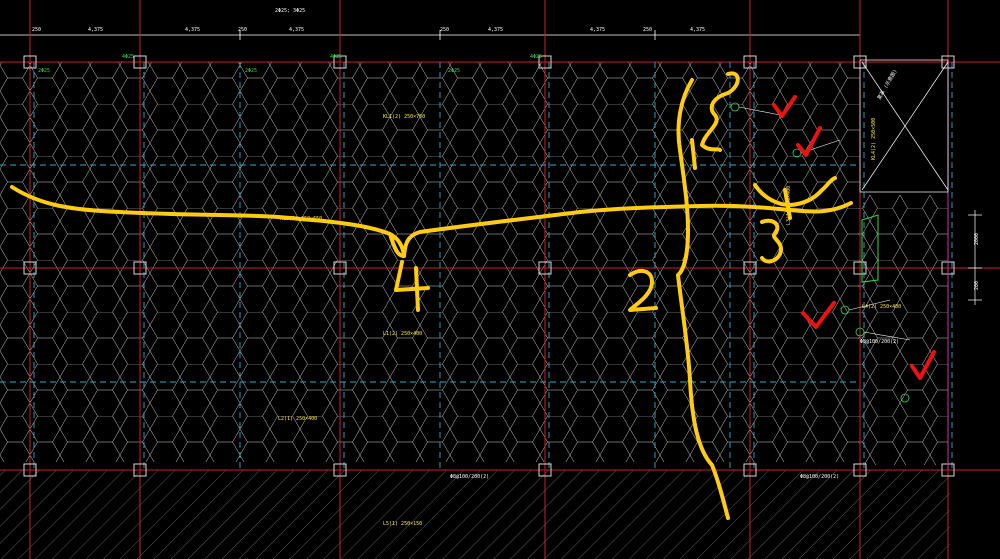  What do you see at coordinates (647, 30) in the screenshot?
I see `top-dim-8: 250` at bounding box center [647, 30].